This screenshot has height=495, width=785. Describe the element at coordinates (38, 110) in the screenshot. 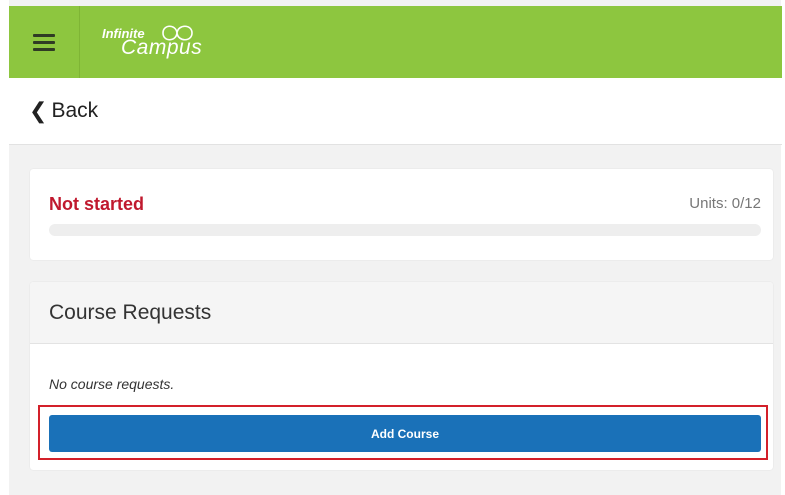

I see `chevron-left-icon: ❮` at that location.